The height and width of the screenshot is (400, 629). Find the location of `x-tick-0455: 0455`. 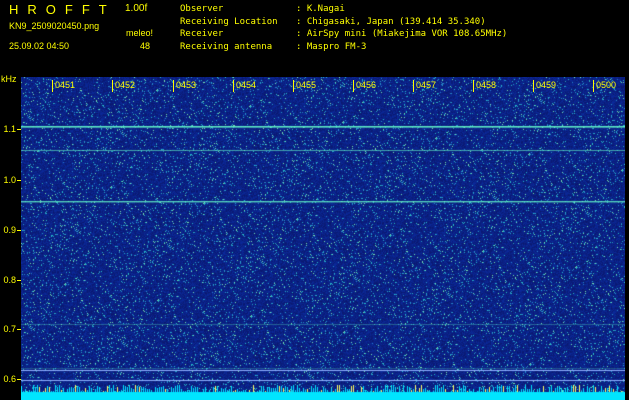

x-tick-0455: 0455 is located at coordinates (306, 85).